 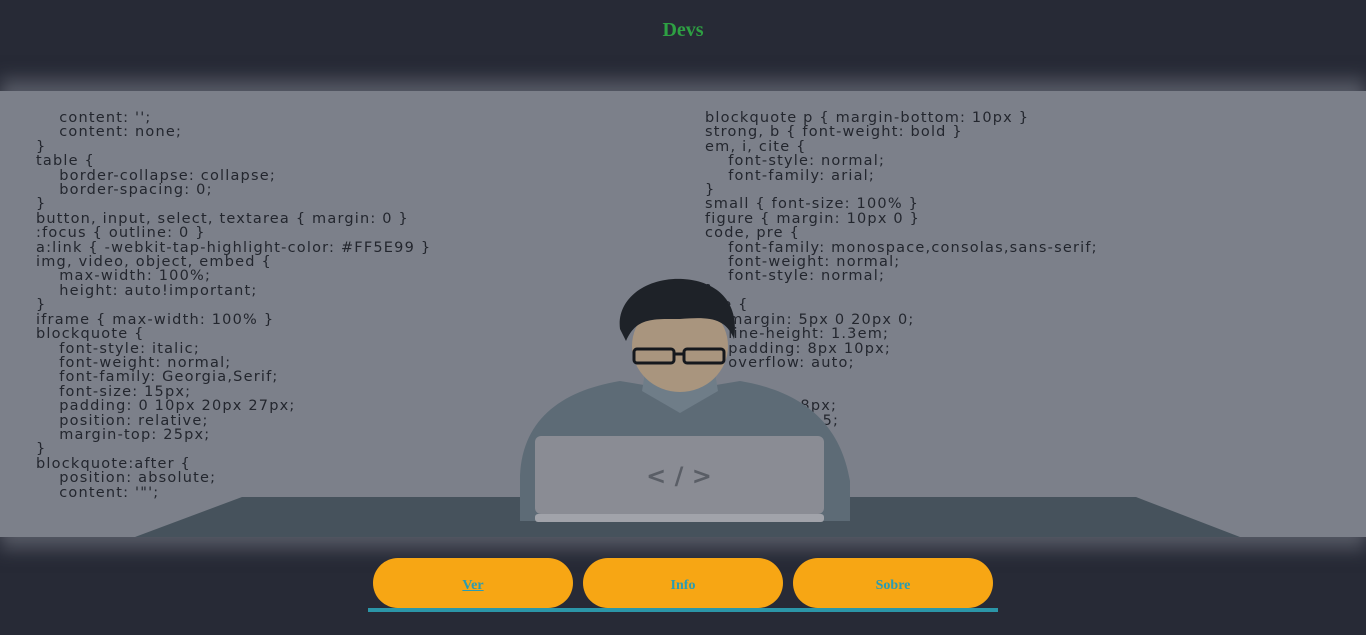 I want to click on nav-button-info: Info, so click(x=683, y=583).